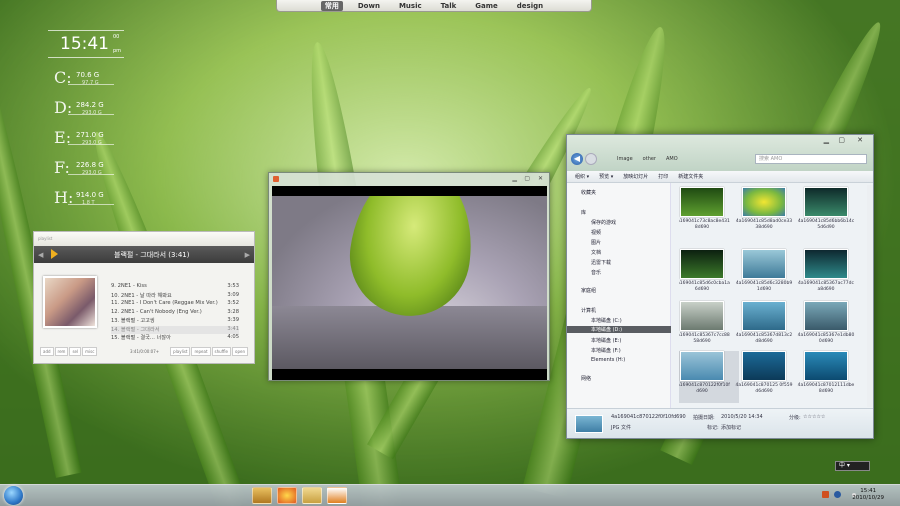  What do you see at coordinates (606, 340) in the screenshot?
I see `nav-drive: 本地磁盘 (E:)` at bounding box center [606, 340].